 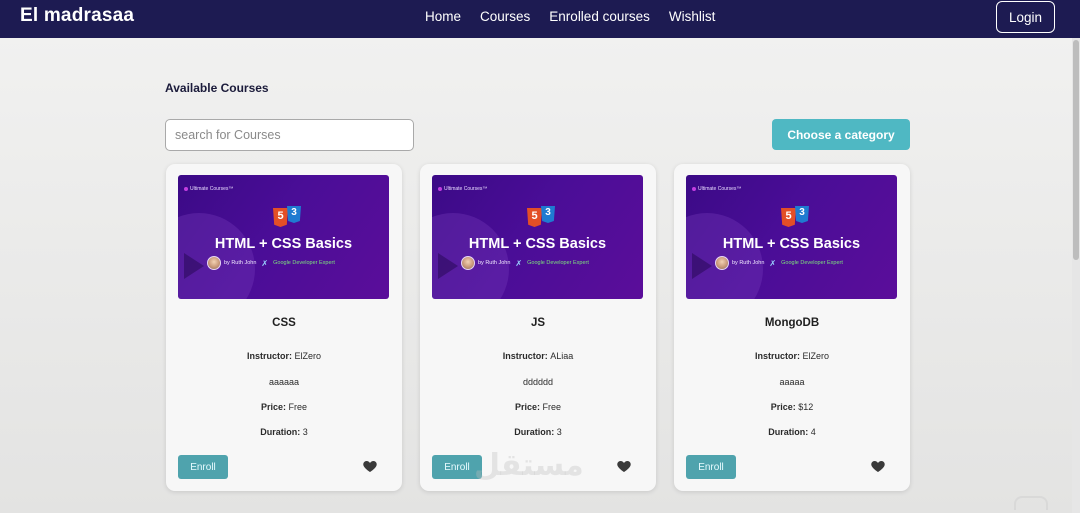 I want to click on scrollbar-thumb, so click(x=1076, y=150).